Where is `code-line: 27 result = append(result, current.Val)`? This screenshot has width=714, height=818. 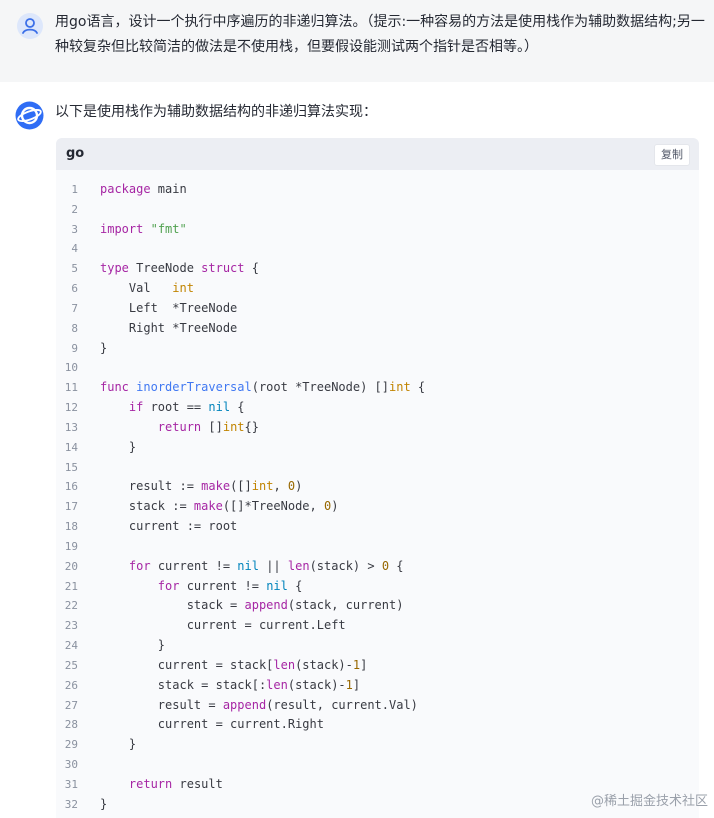 code-line: 27 result = append(result, current.Val) is located at coordinates (377, 706).